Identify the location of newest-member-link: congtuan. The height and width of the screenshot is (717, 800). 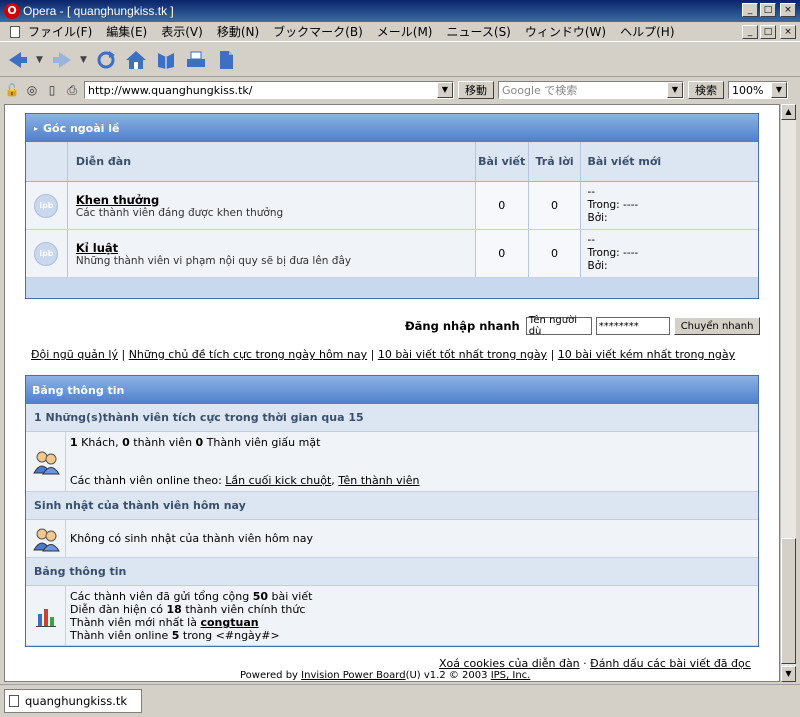
(229, 622).